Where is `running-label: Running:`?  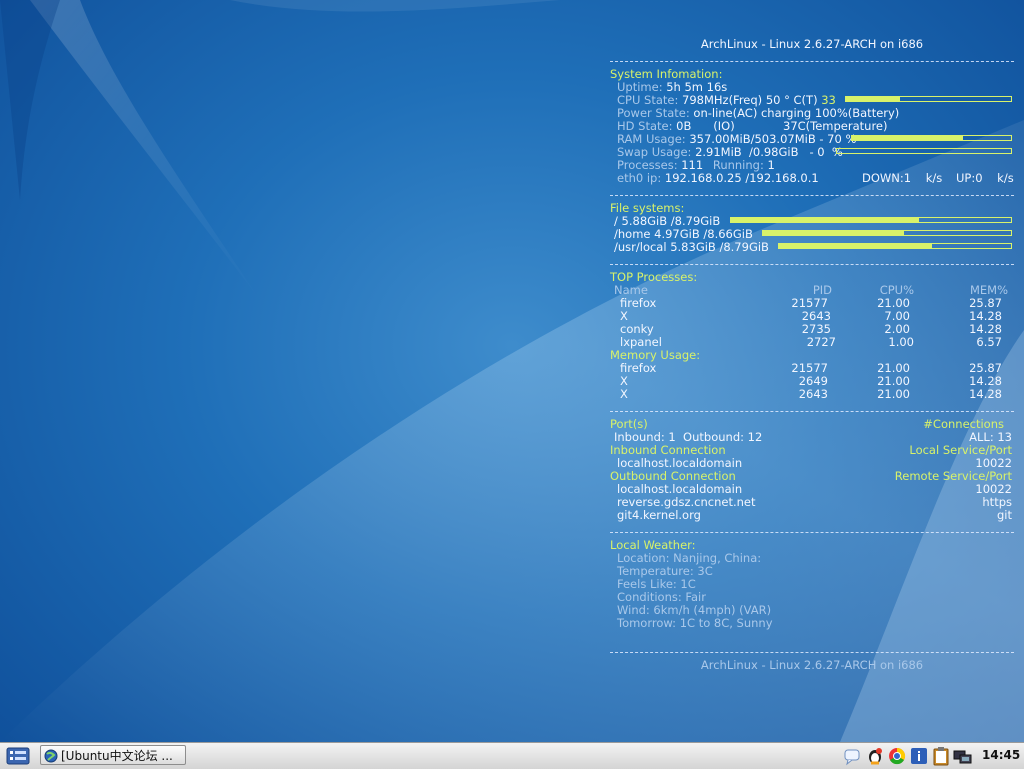 running-label: Running: is located at coordinates (738, 165).